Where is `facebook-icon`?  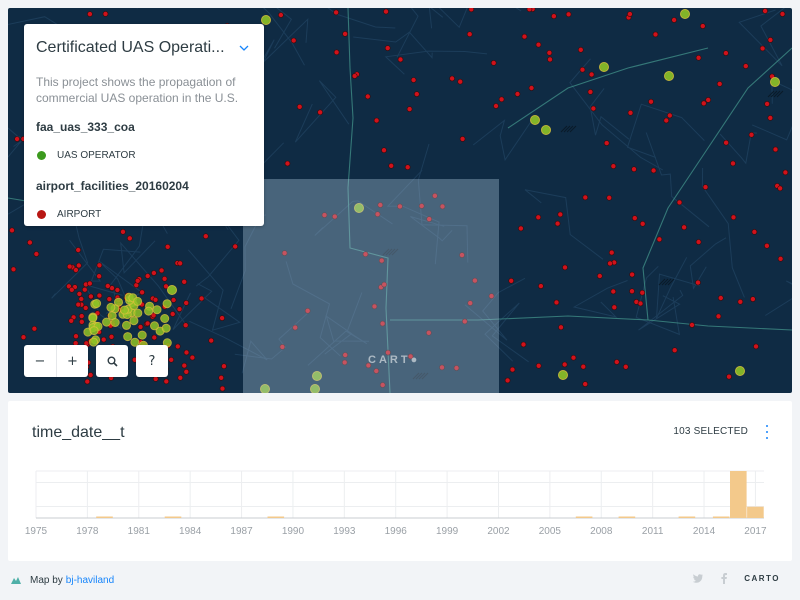 facebook-icon is located at coordinates (724, 578).